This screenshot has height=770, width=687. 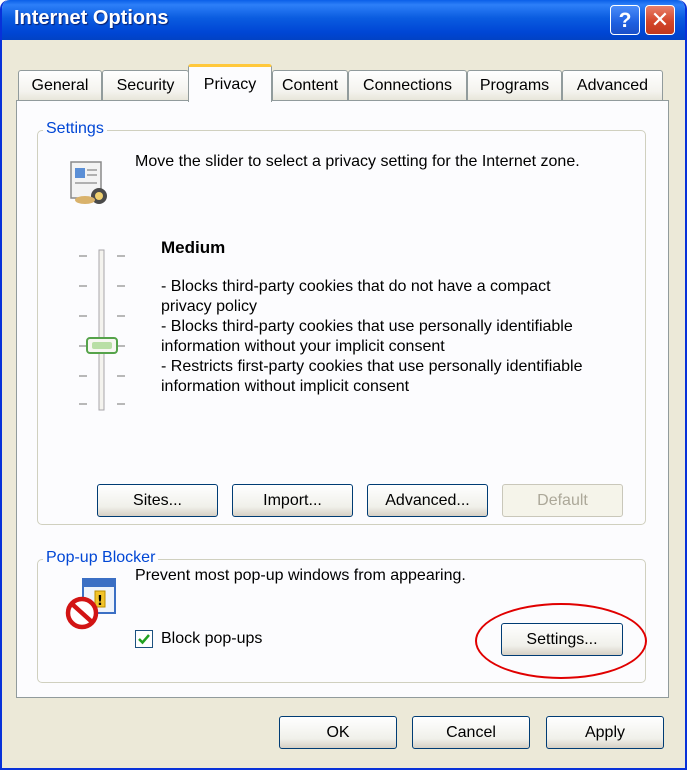 I want to click on close-icon: ✕, so click(x=660, y=19).